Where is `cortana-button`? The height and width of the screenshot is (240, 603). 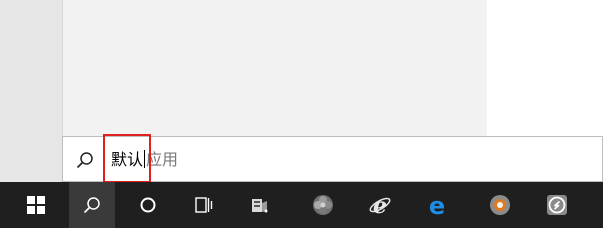 cortana-button is located at coordinates (148, 205).